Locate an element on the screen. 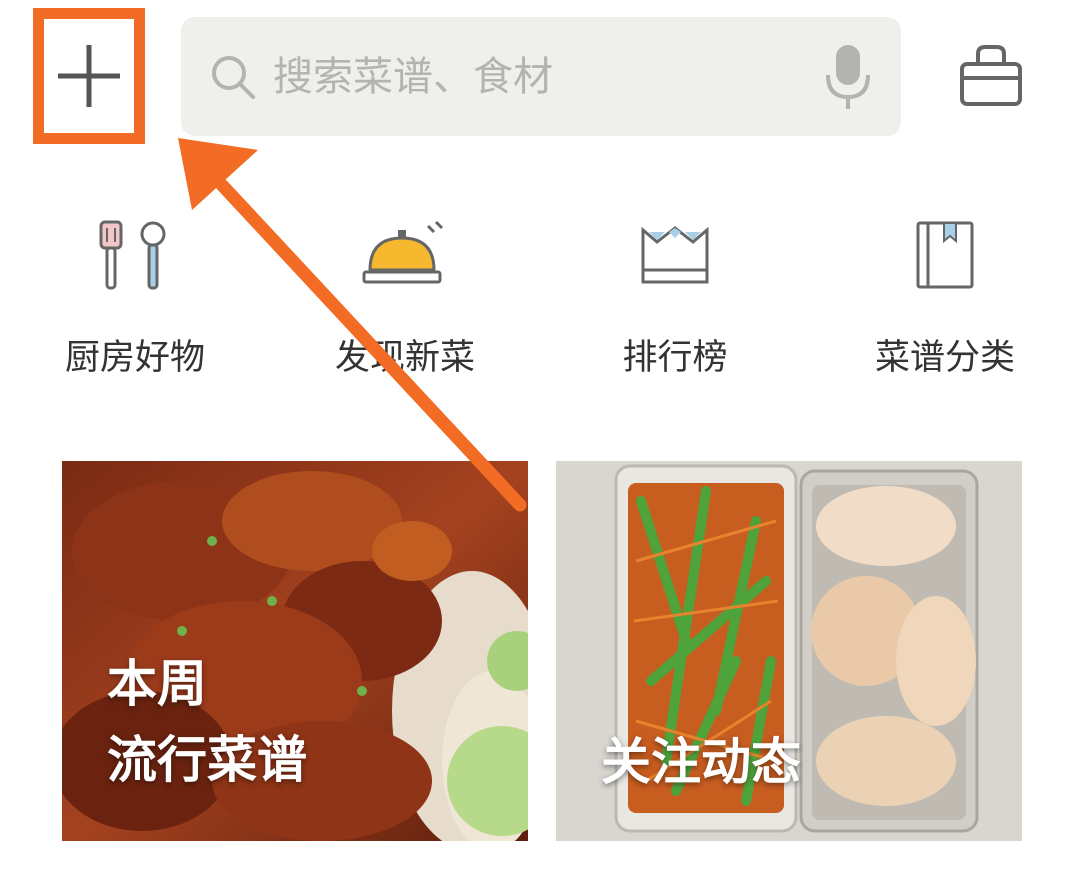 The image size is (1080, 883). nav-recipe-category: 菜谱分类 is located at coordinates (945, 300).